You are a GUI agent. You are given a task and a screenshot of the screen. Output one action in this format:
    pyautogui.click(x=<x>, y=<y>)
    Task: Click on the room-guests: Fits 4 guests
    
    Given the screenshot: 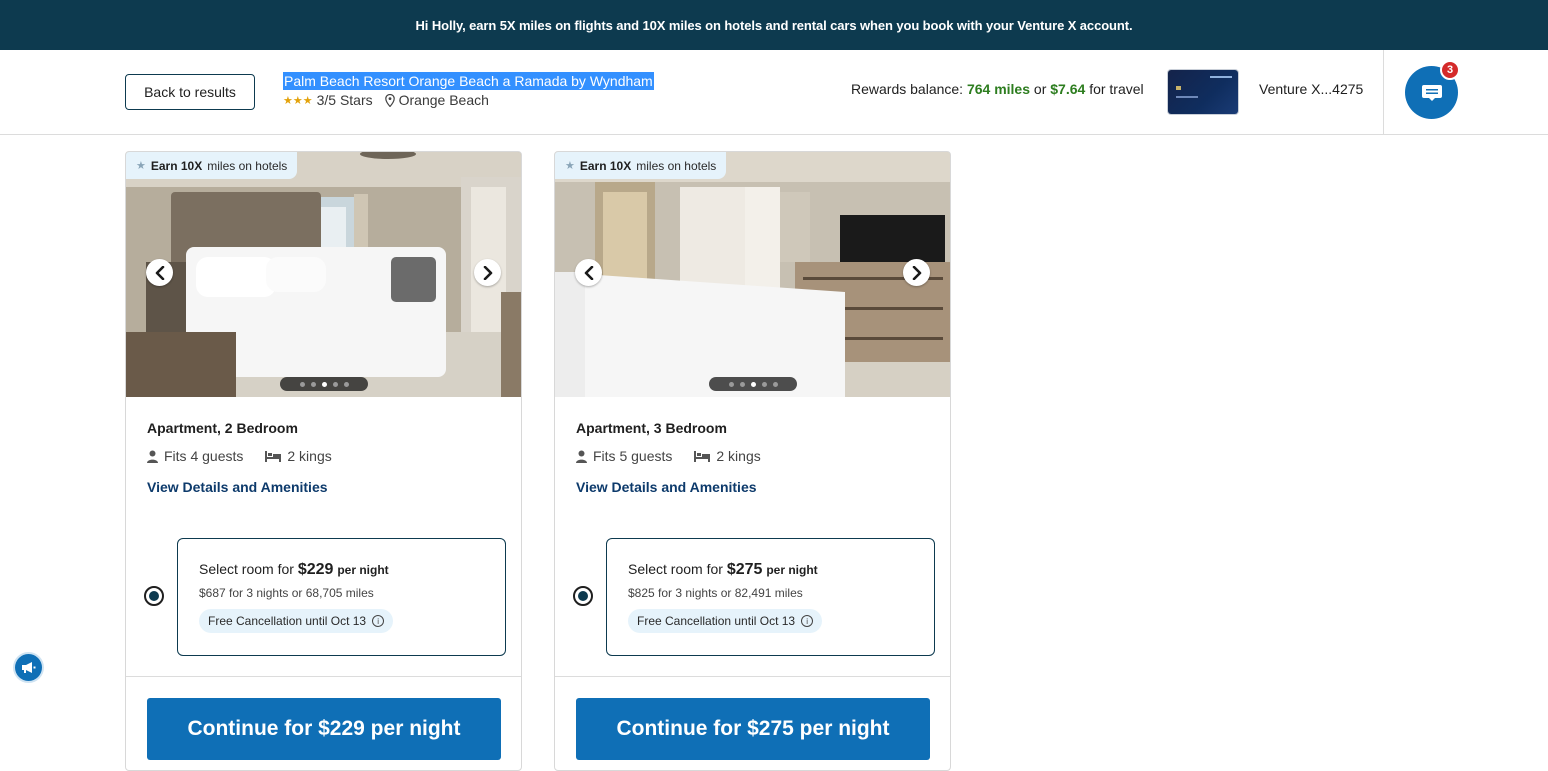 What is the action you would take?
    pyautogui.click(x=204, y=456)
    